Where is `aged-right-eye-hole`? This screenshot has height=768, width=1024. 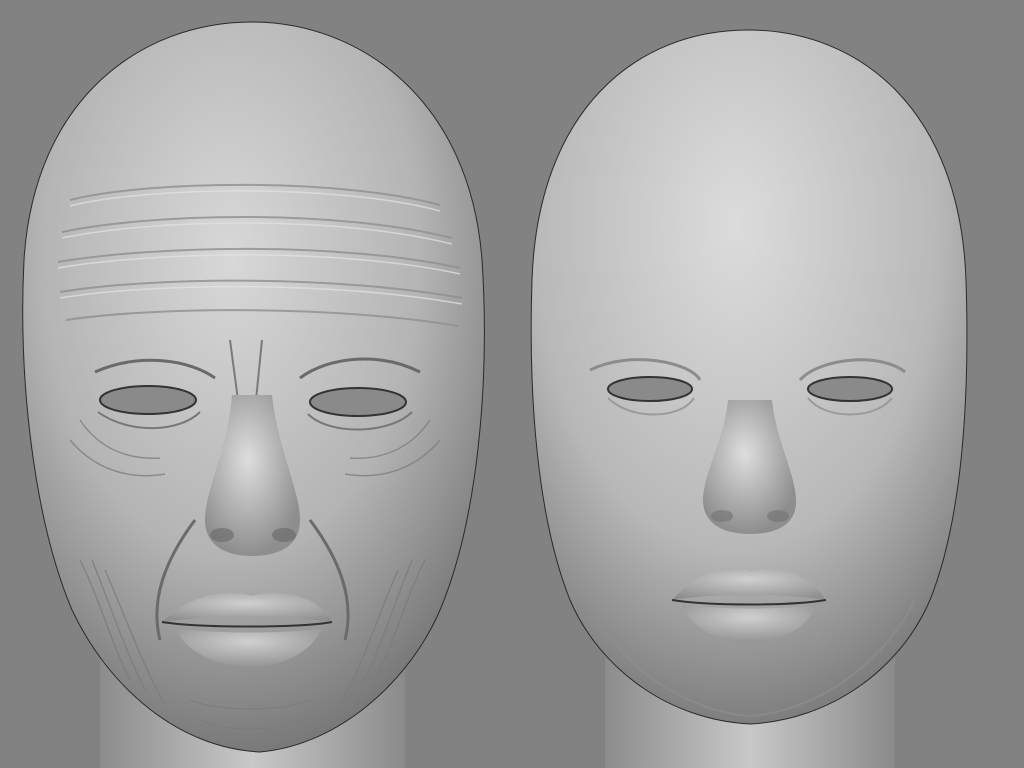
aged-right-eye-hole is located at coordinates (358, 402).